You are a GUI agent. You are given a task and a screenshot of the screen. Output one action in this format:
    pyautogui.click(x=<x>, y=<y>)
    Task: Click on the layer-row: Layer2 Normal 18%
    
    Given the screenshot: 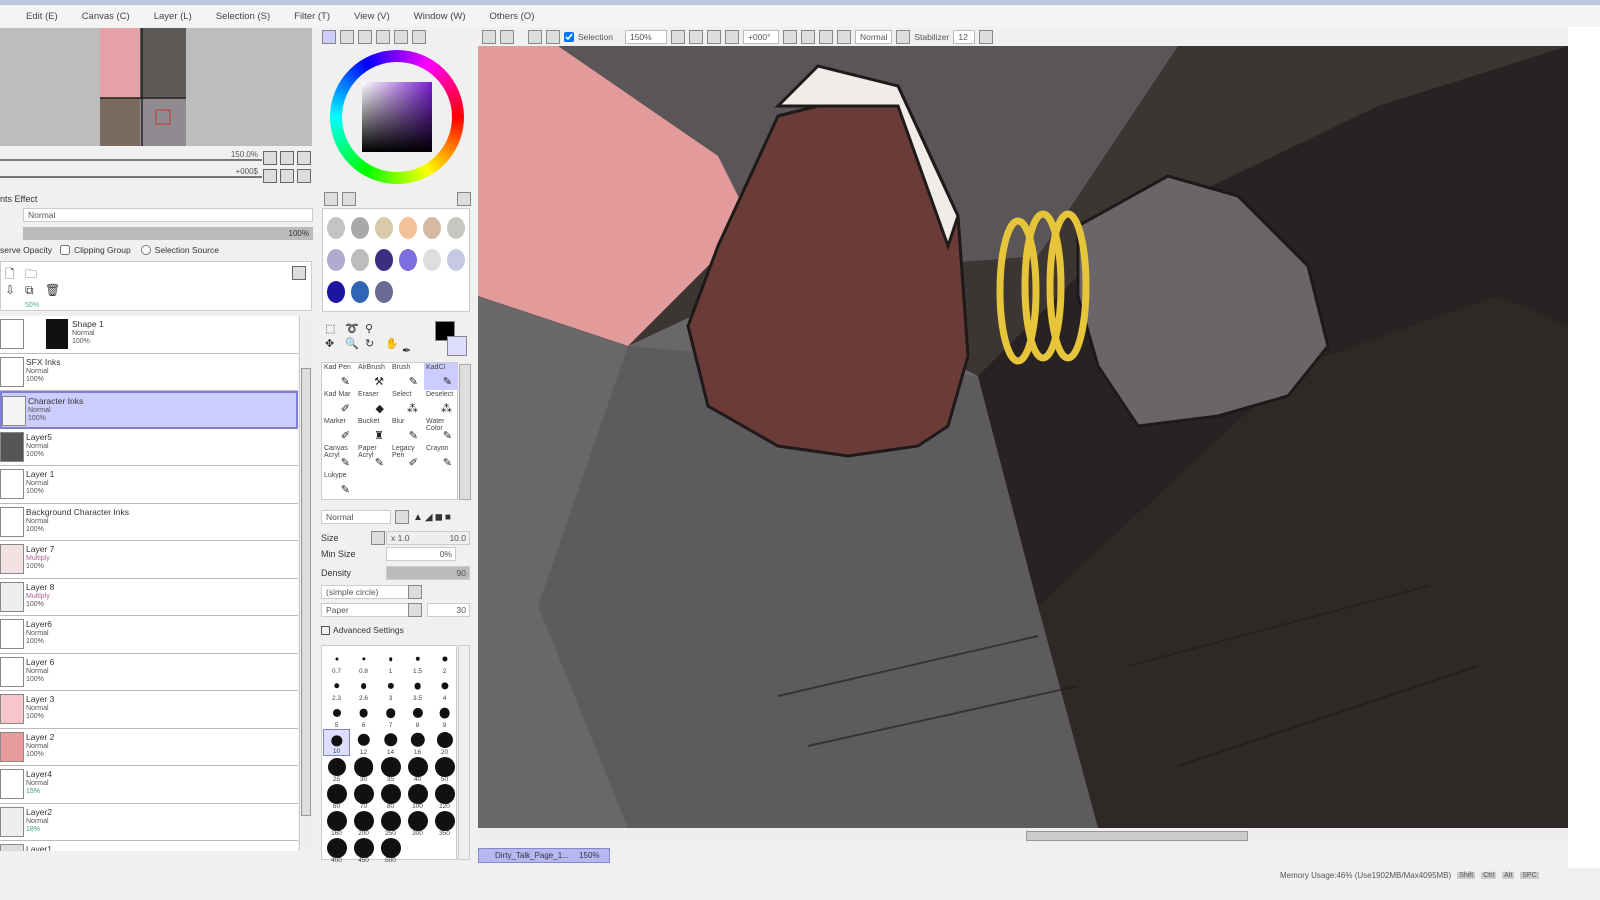 What is the action you would take?
    pyautogui.click(x=149, y=822)
    